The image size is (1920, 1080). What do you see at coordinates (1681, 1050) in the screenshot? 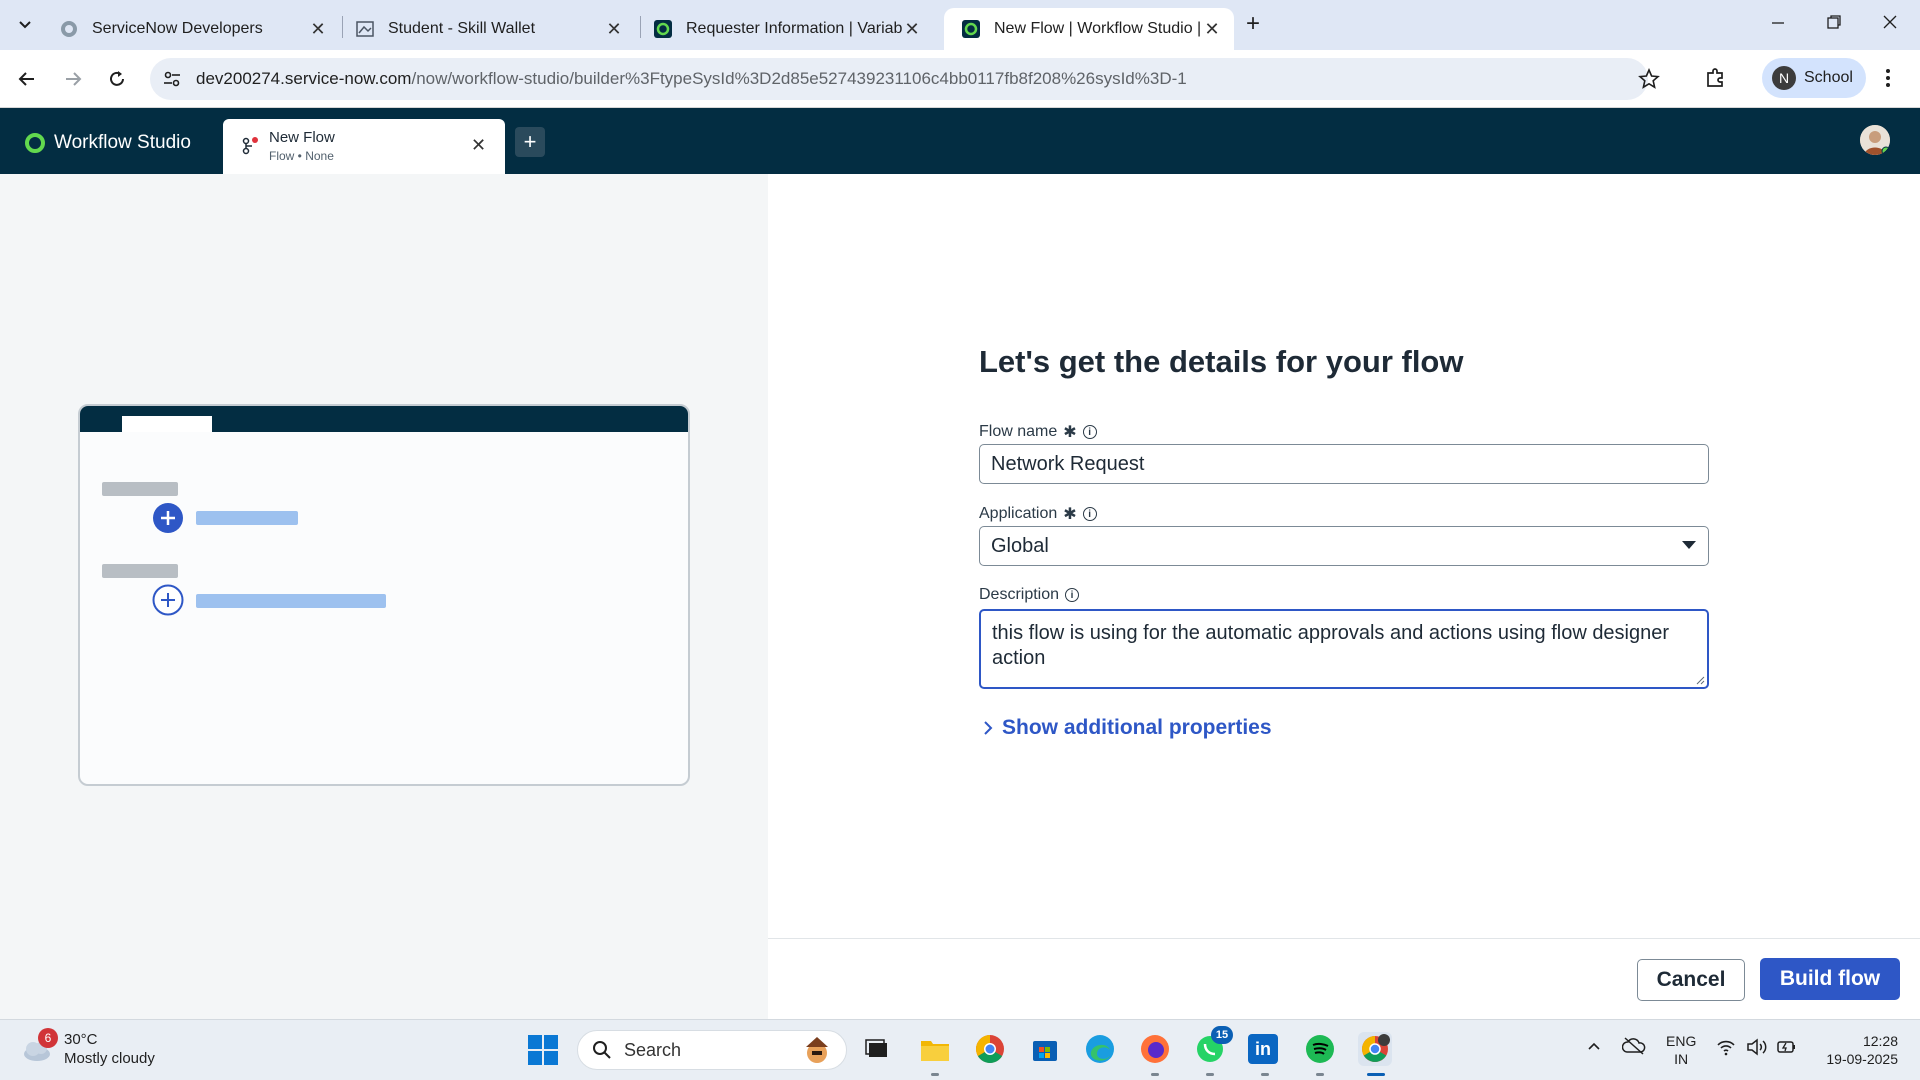
I see `language-indicator: ENG IN` at bounding box center [1681, 1050].